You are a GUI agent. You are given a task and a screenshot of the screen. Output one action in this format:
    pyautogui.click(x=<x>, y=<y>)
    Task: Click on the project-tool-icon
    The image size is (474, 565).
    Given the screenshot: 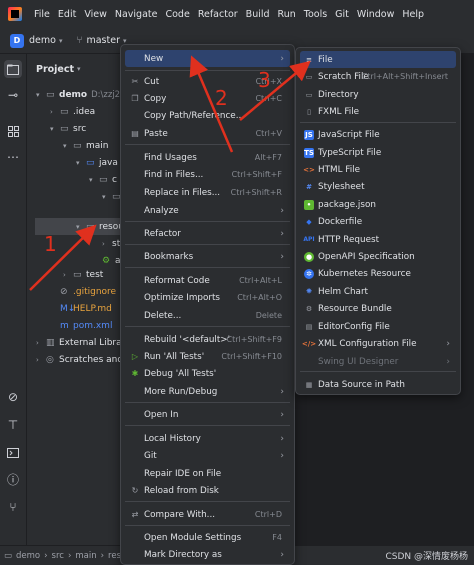 What is the action you would take?
    pyautogui.click(x=13, y=69)
    